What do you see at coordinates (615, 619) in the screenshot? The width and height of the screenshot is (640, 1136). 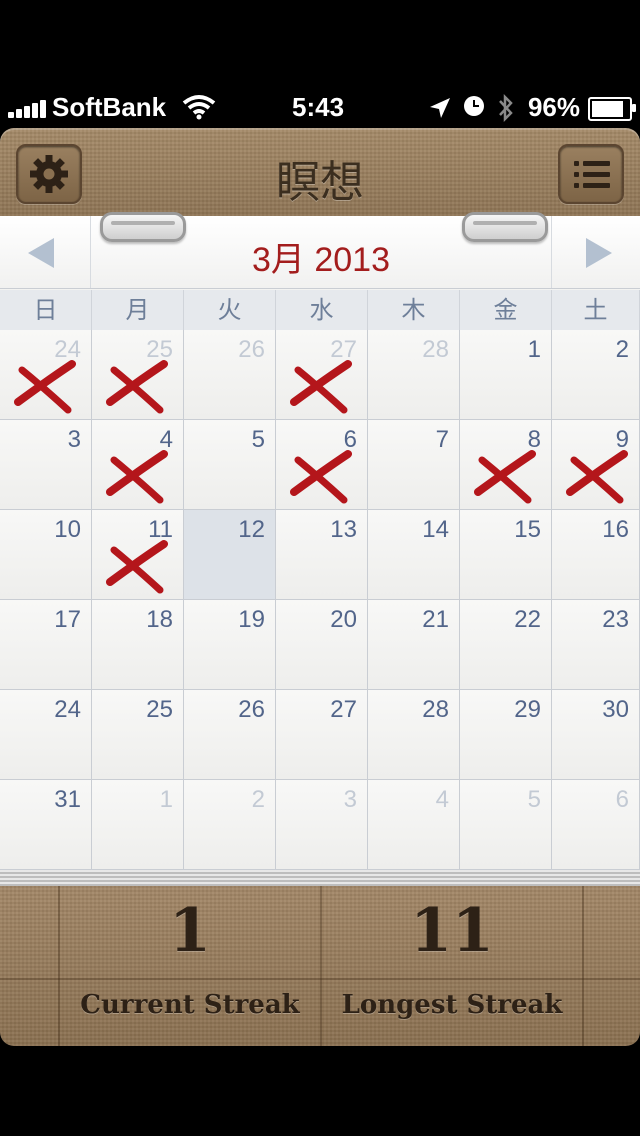 I see `day-number: 23` at bounding box center [615, 619].